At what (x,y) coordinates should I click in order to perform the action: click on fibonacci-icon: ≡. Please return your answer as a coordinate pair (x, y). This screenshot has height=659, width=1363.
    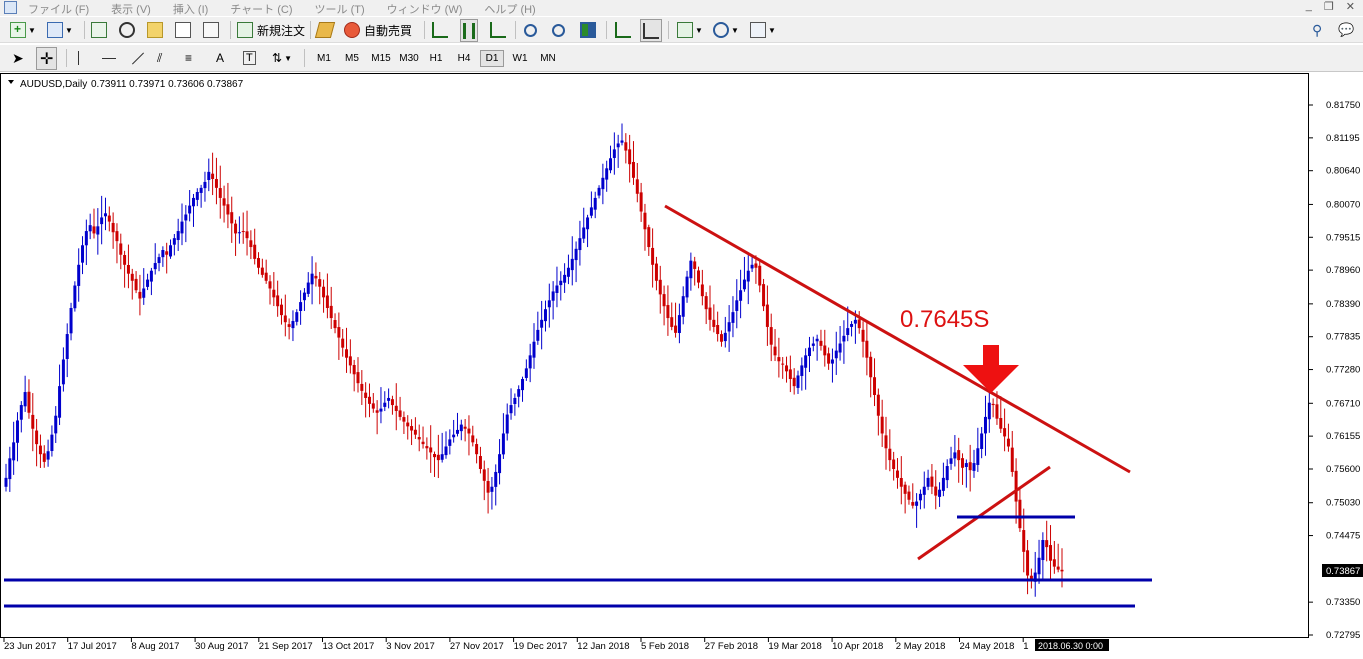
    Looking at the image, I should click on (189, 58).